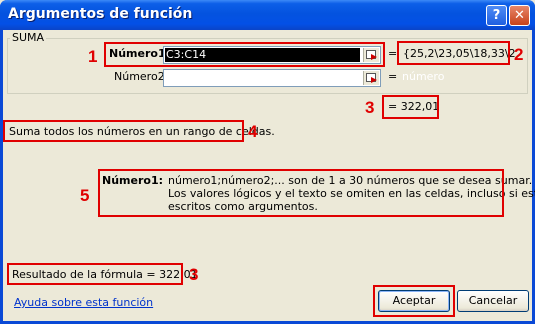  What do you see at coordinates (267, 15) in the screenshot?
I see `title-bar: Argumentos de función ? ✕` at bounding box center [267, 15].